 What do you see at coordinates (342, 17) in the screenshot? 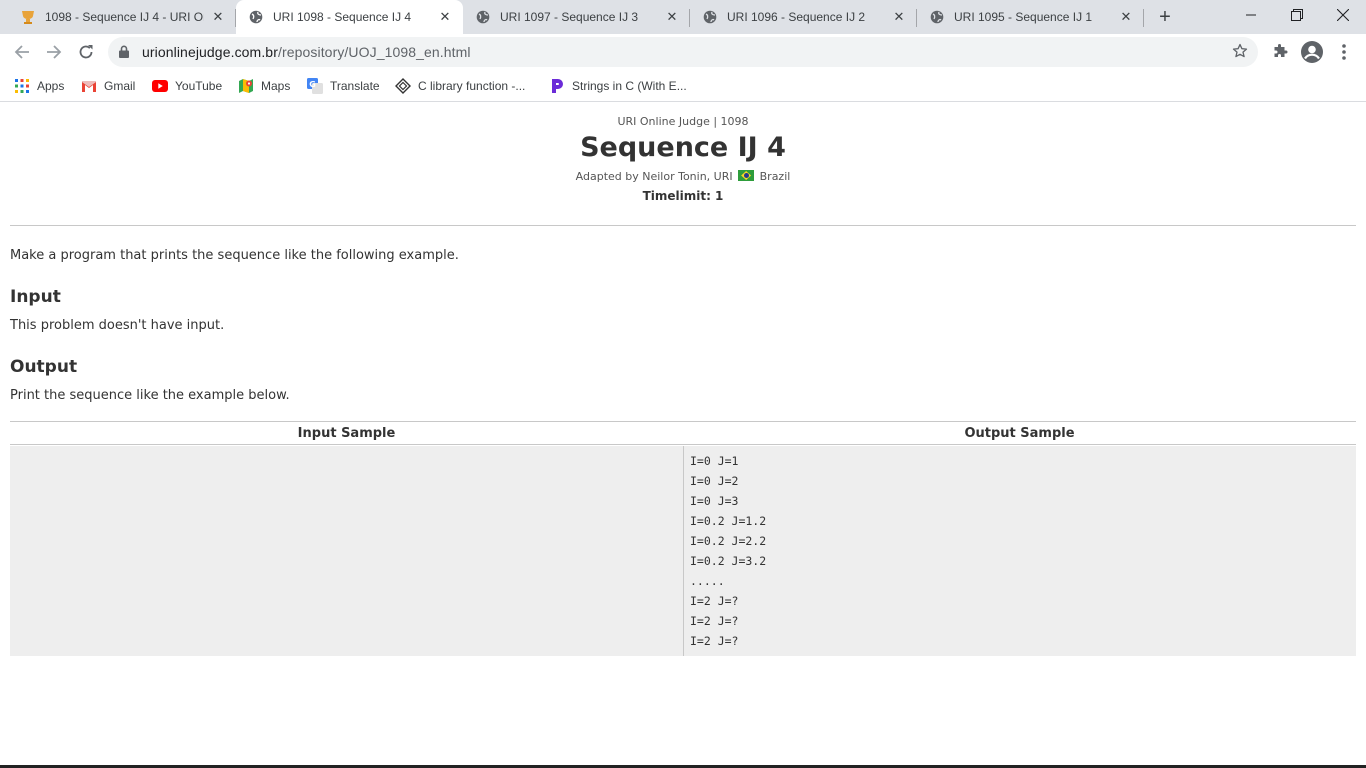
I see `tab-title: URI 1098 - Sequence IJ 4` at bounding box center [342, 17].